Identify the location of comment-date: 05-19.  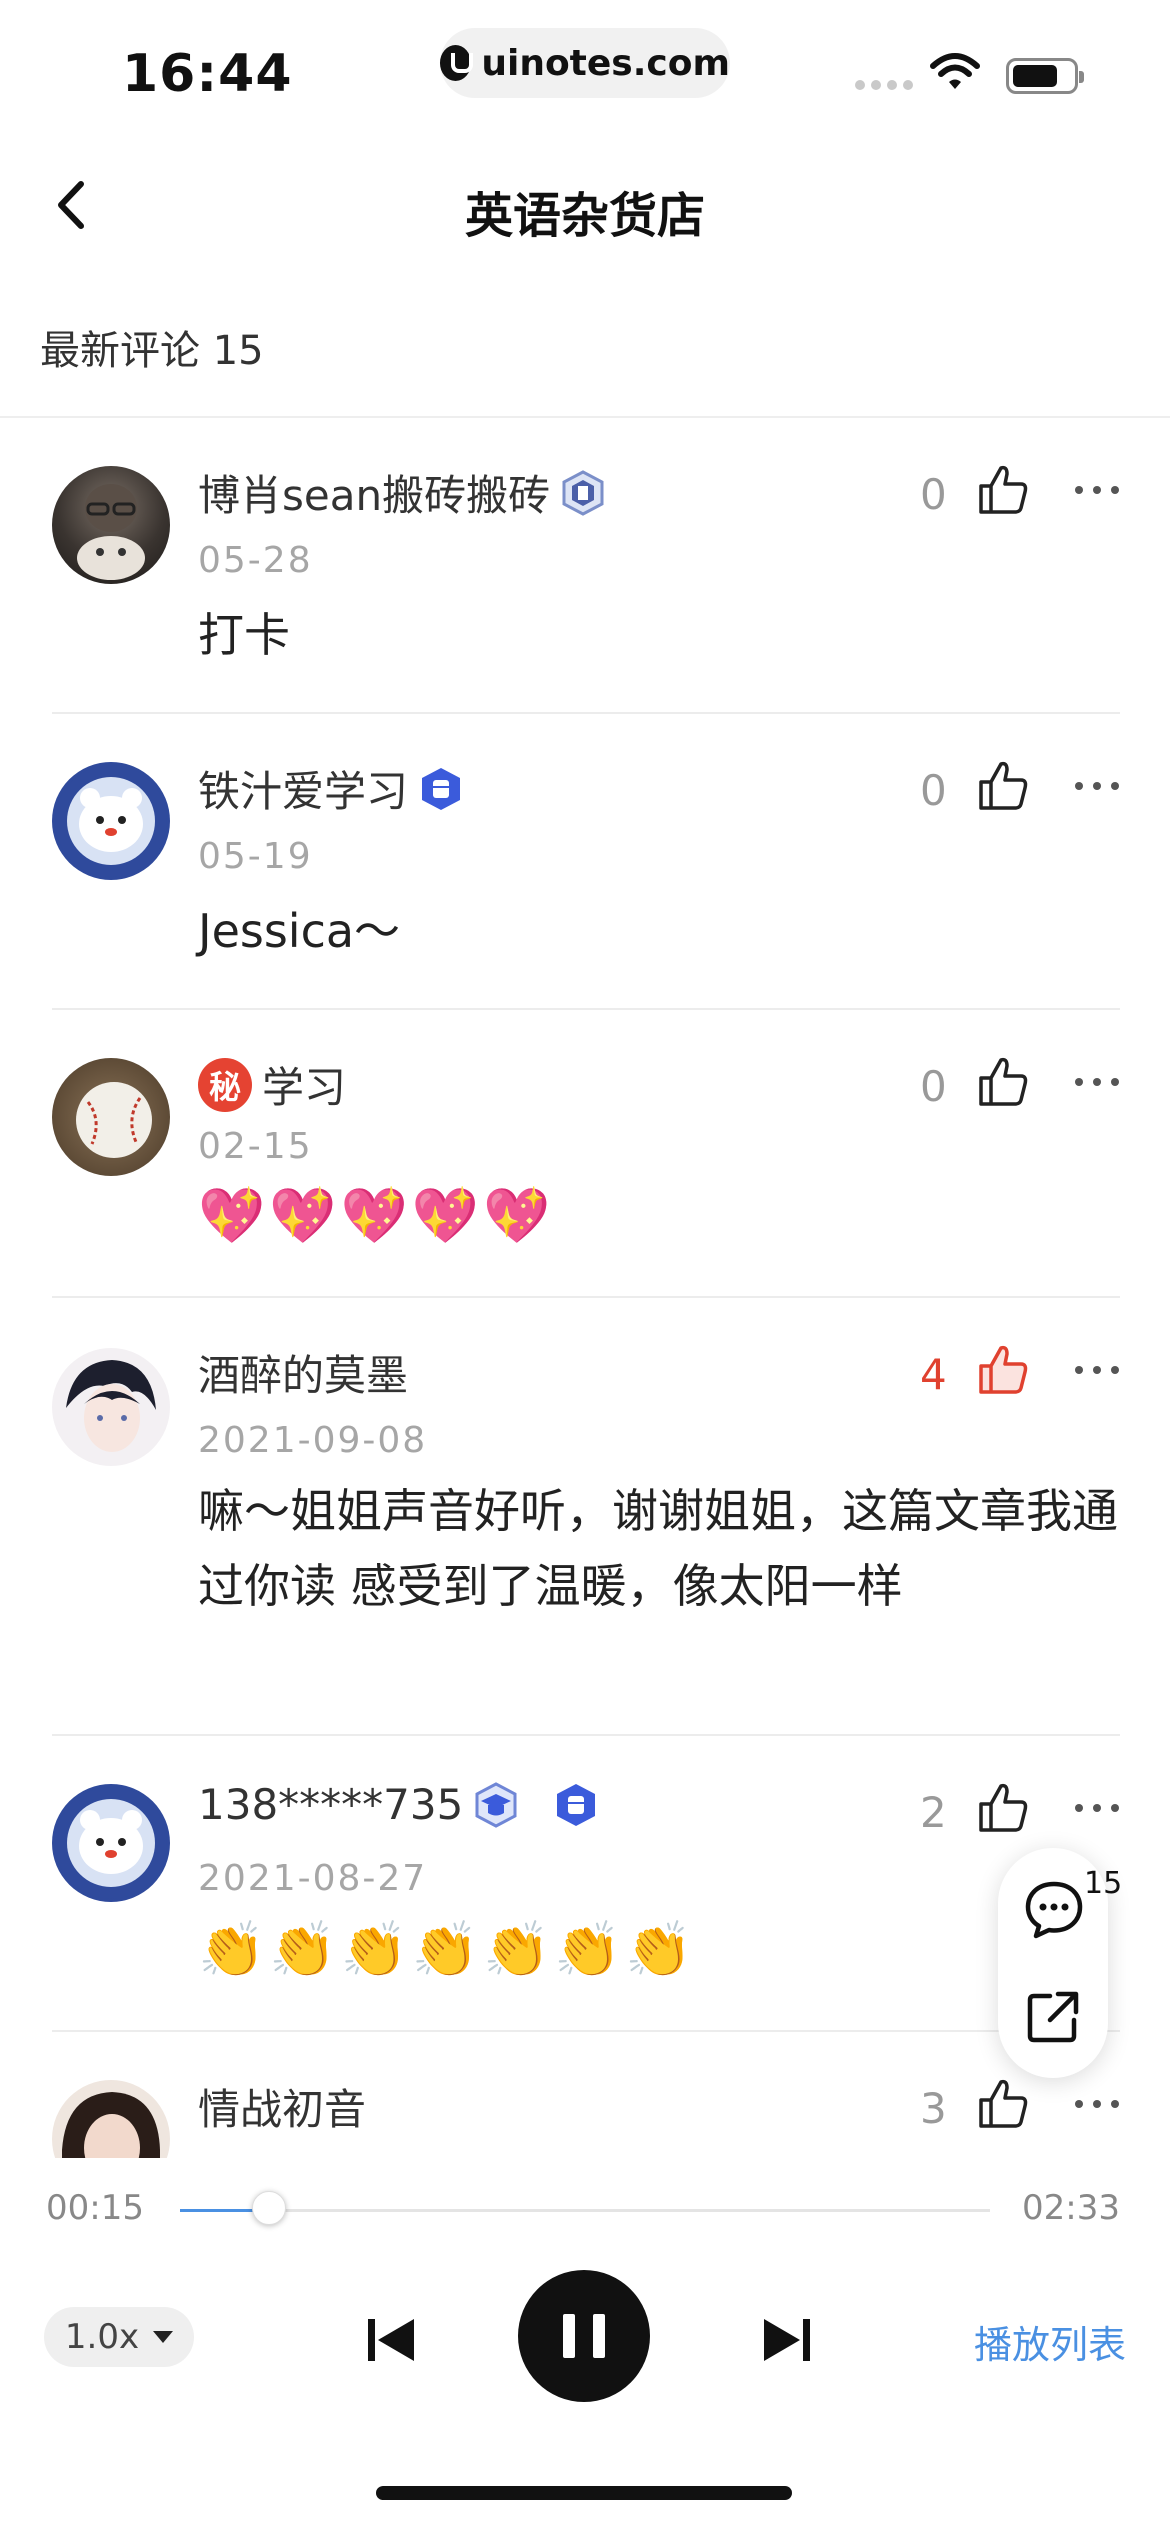
(255, 856).